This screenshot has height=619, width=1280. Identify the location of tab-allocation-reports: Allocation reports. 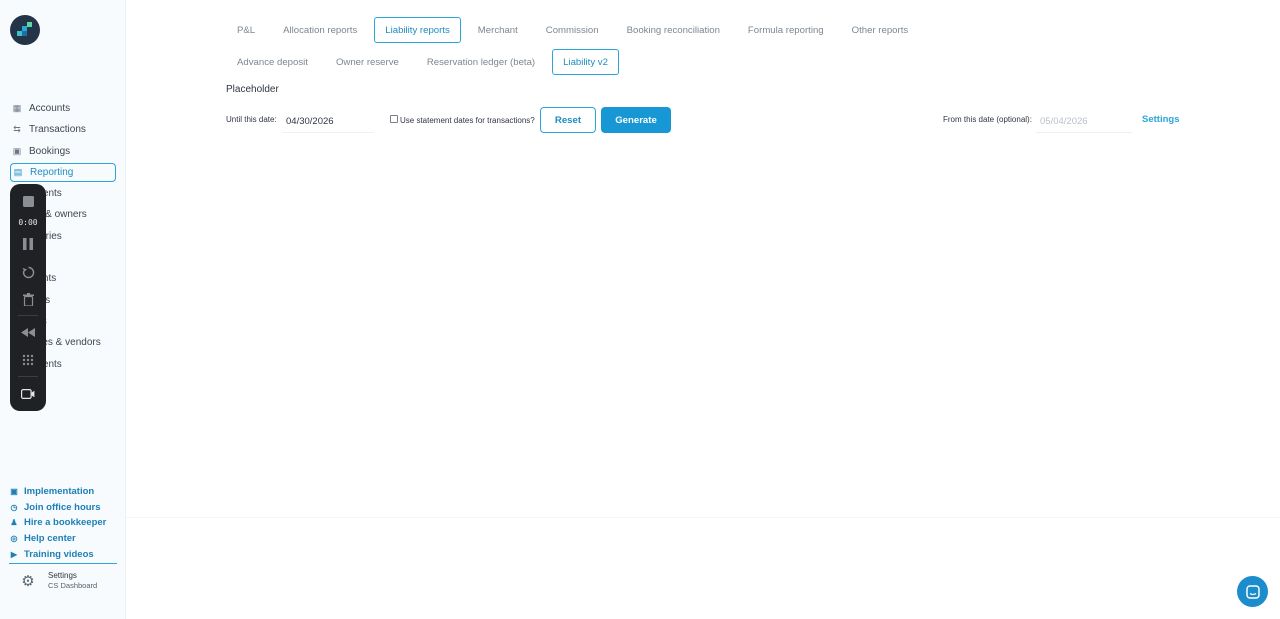
(320, 30).